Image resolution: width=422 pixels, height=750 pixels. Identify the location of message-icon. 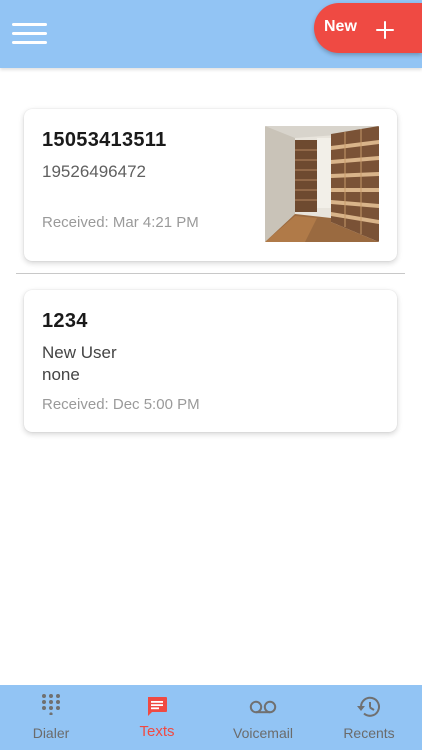
(157, 706).